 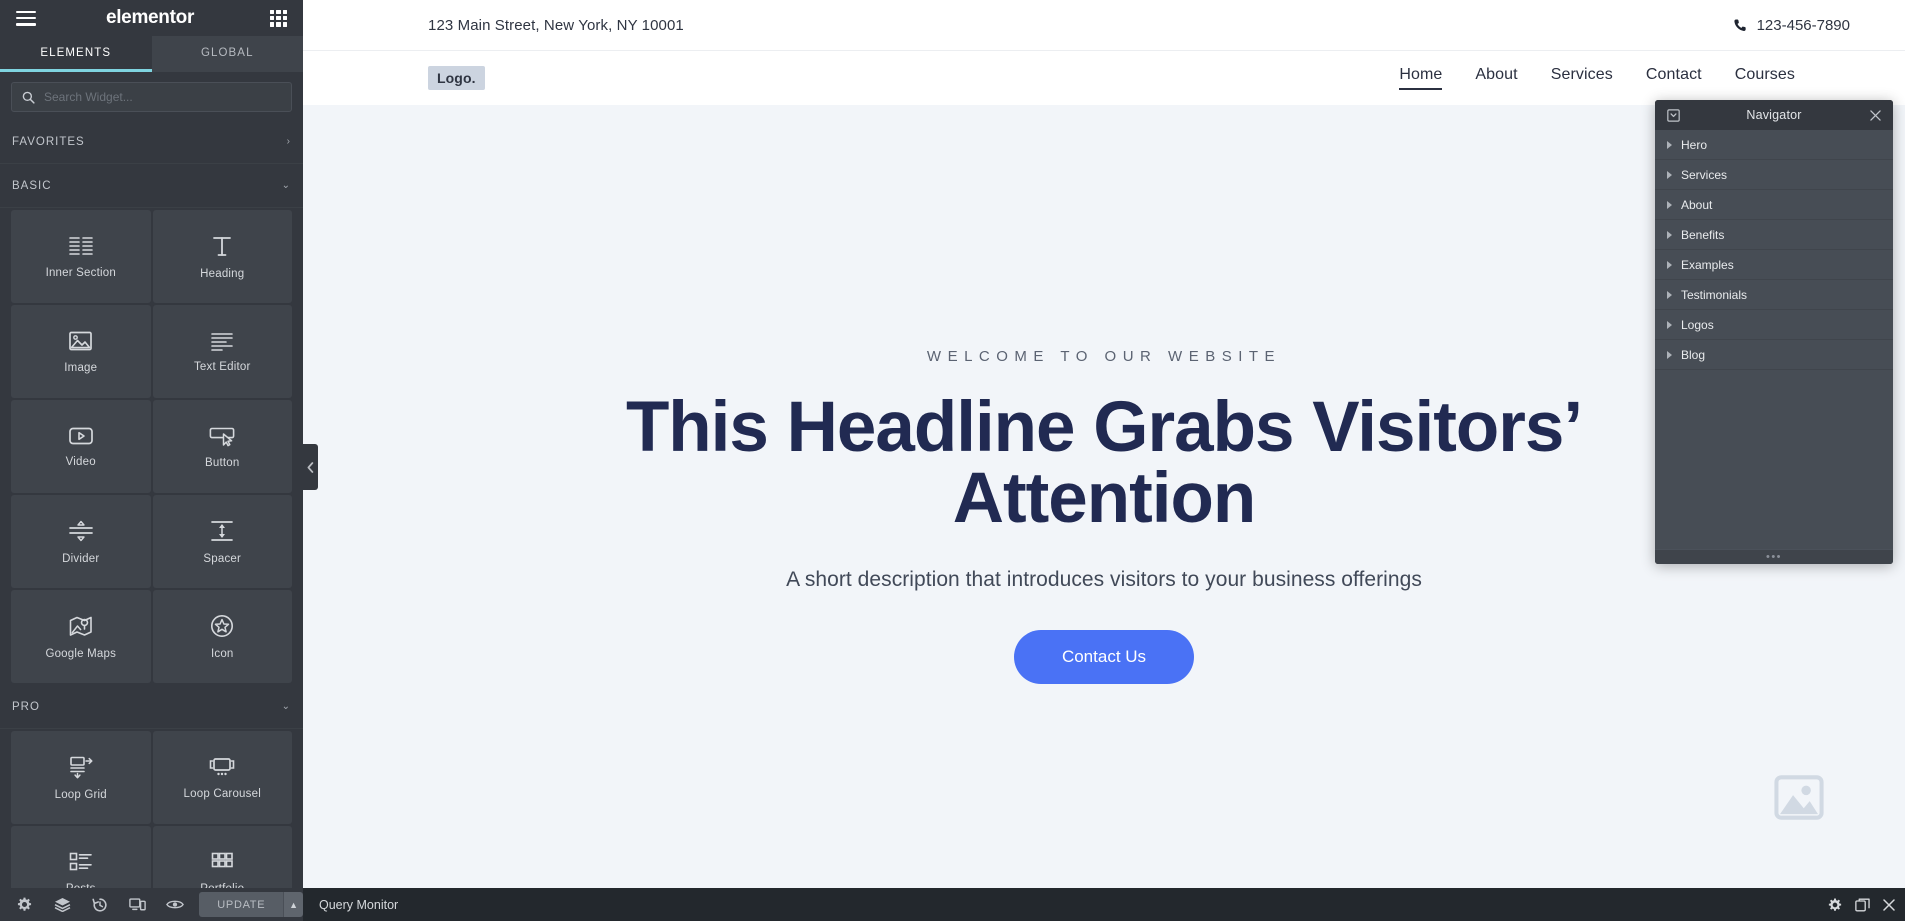 I want to click on tab-global: GLOBAL, so click(x=227, y=54).